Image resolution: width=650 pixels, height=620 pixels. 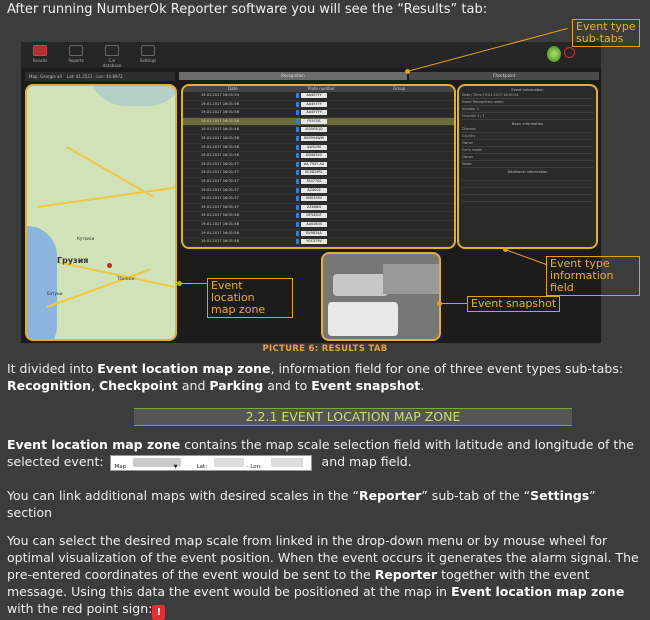 What do you see at coordinates (318, 216) in the screenshot?
I see `table-row: 19.01.2017 16:01:58 DP5490F` at bounding box center [318, 216].